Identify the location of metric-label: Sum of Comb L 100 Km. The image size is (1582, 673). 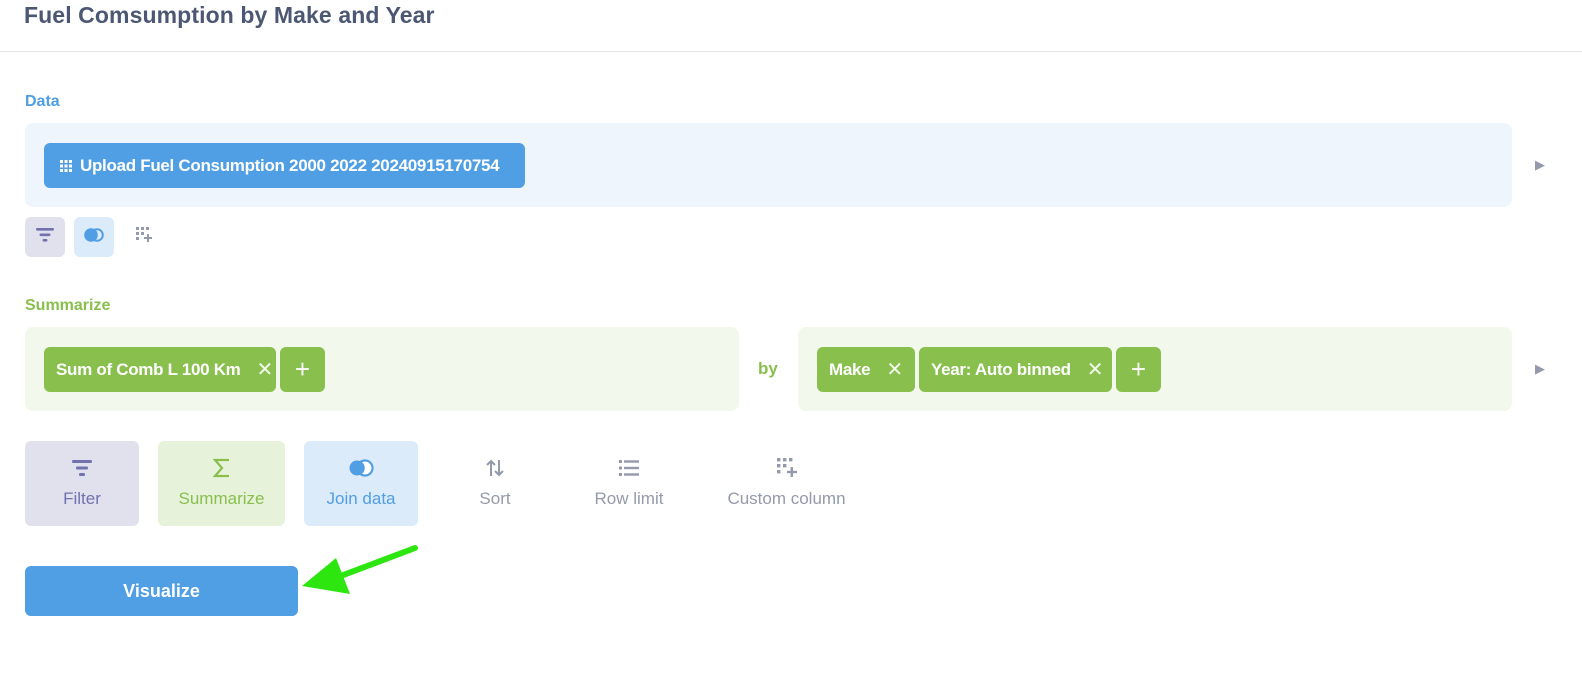
(148, 369).